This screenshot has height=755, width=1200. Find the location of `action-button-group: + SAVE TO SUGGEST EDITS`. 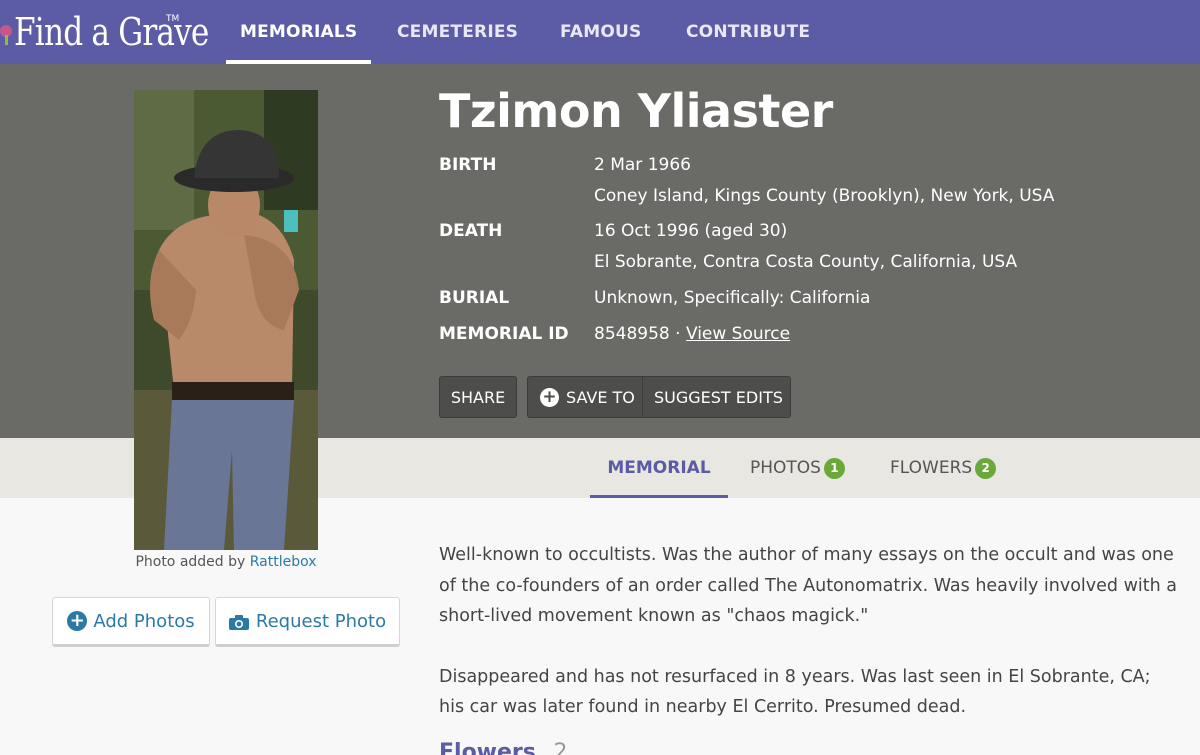

action-button-group: + SAVE TO SUGGEST EDITS is located at coordinates (659, 397).